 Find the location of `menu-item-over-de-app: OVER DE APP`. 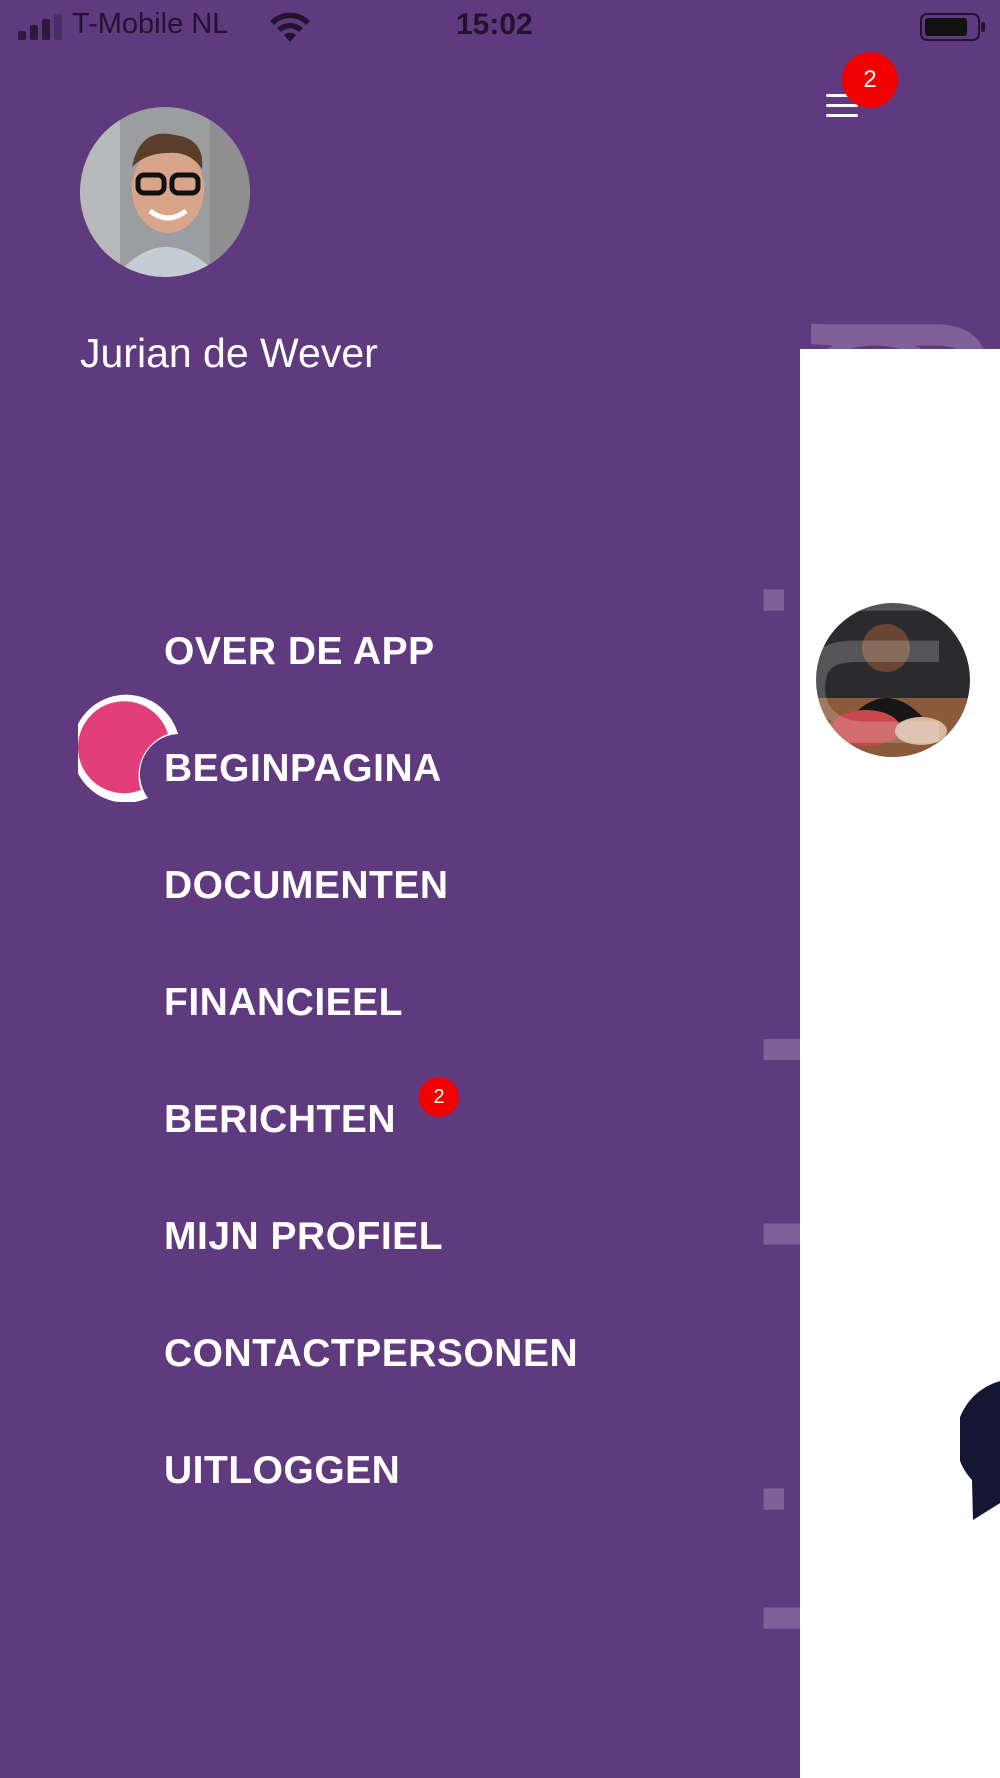

menu-item-over-de-app: OVER DE APP is located at coordinates (299, 652).